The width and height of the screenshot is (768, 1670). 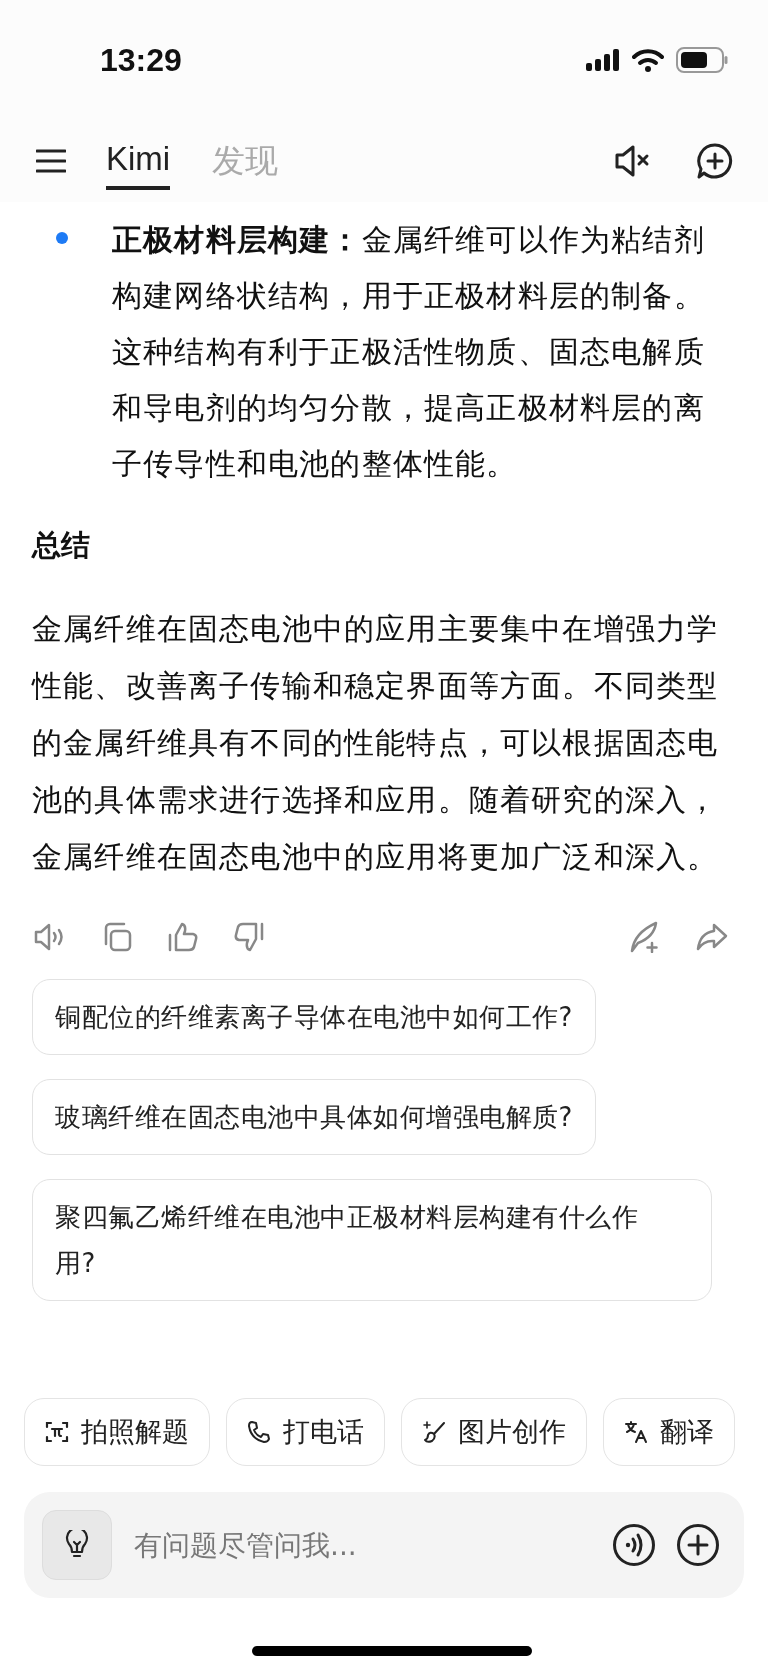 I want to click on shortcut-chip: 图片创作, so click(x=494, y=1432).